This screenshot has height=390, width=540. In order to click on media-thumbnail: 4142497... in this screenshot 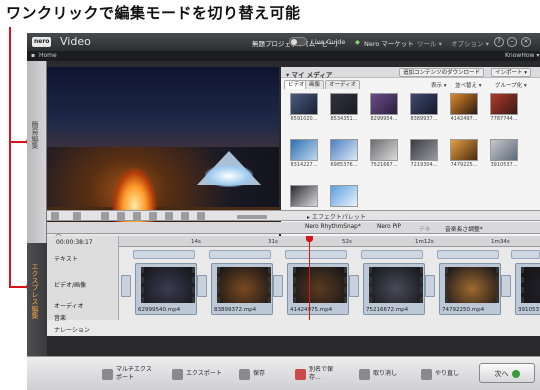, I will do `click(464, 109)`.